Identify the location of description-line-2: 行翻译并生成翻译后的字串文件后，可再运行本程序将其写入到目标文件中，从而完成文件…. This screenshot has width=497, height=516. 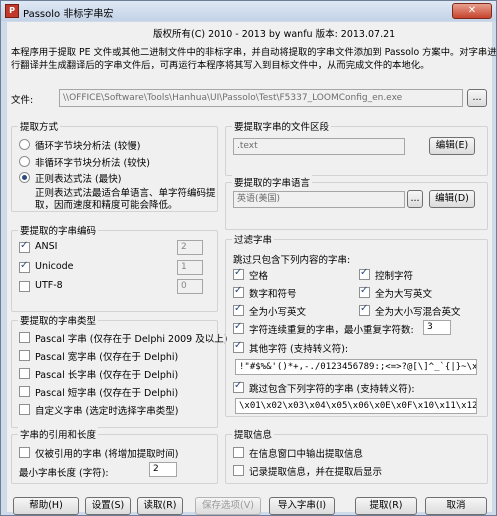
(220, 65).